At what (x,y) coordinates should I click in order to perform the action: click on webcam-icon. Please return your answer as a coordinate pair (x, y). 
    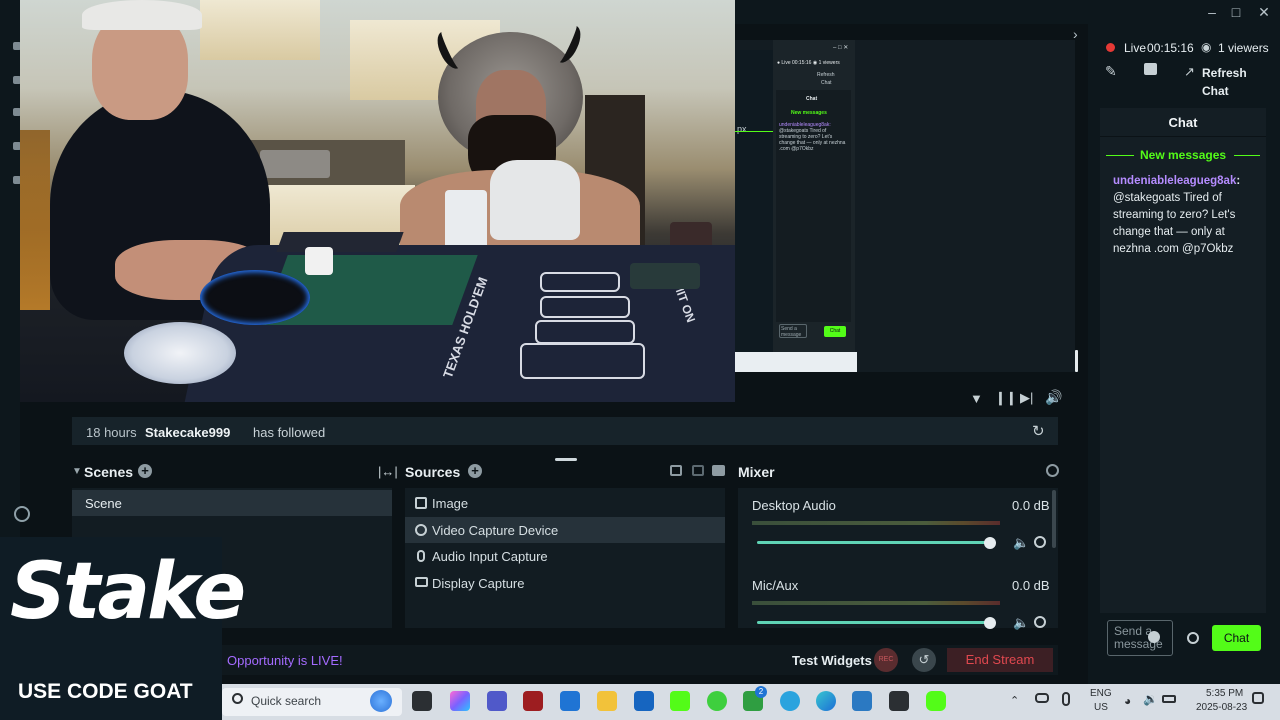
    Looking at the image, I should click on (421, 530).